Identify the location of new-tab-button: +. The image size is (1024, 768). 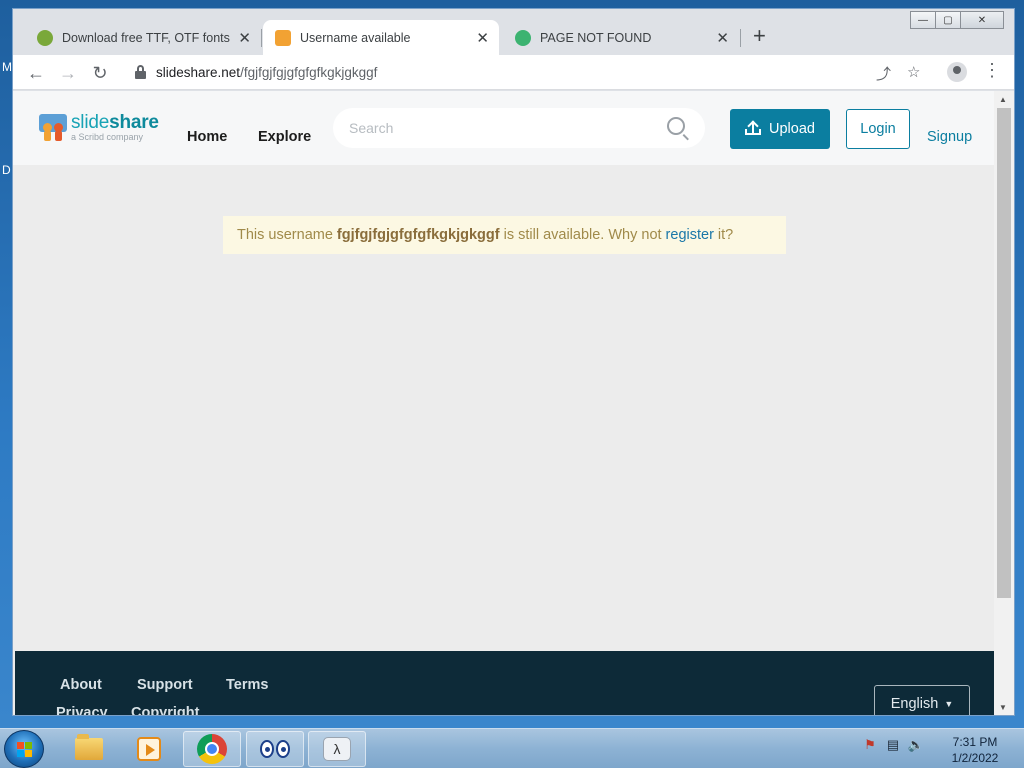
(759, 36).